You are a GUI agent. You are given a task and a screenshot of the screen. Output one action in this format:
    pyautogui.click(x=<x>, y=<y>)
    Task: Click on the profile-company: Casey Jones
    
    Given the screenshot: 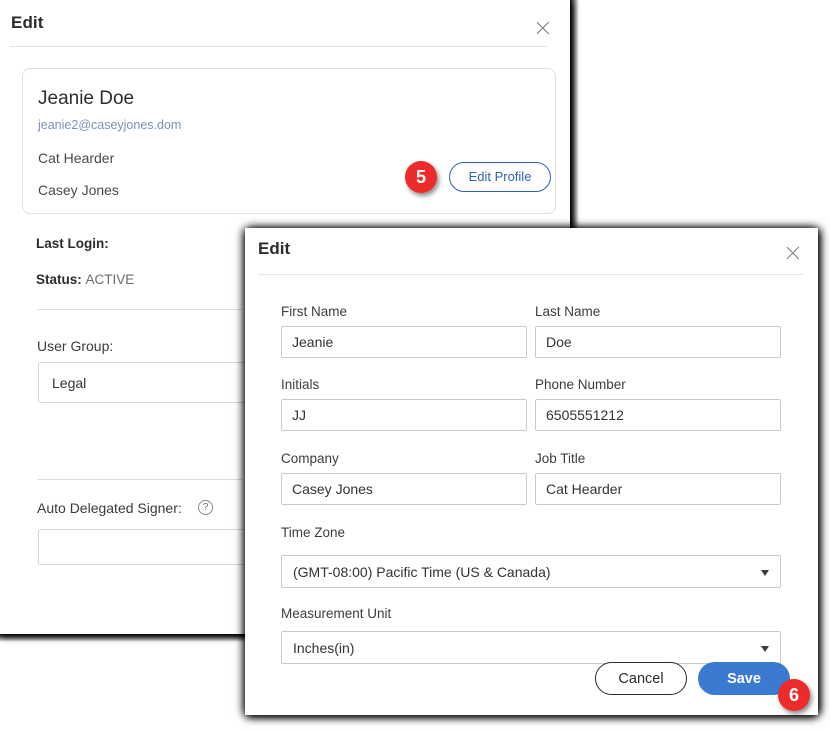 What is the action you would take?
    pyautogui.click(x=78, y=190)
    